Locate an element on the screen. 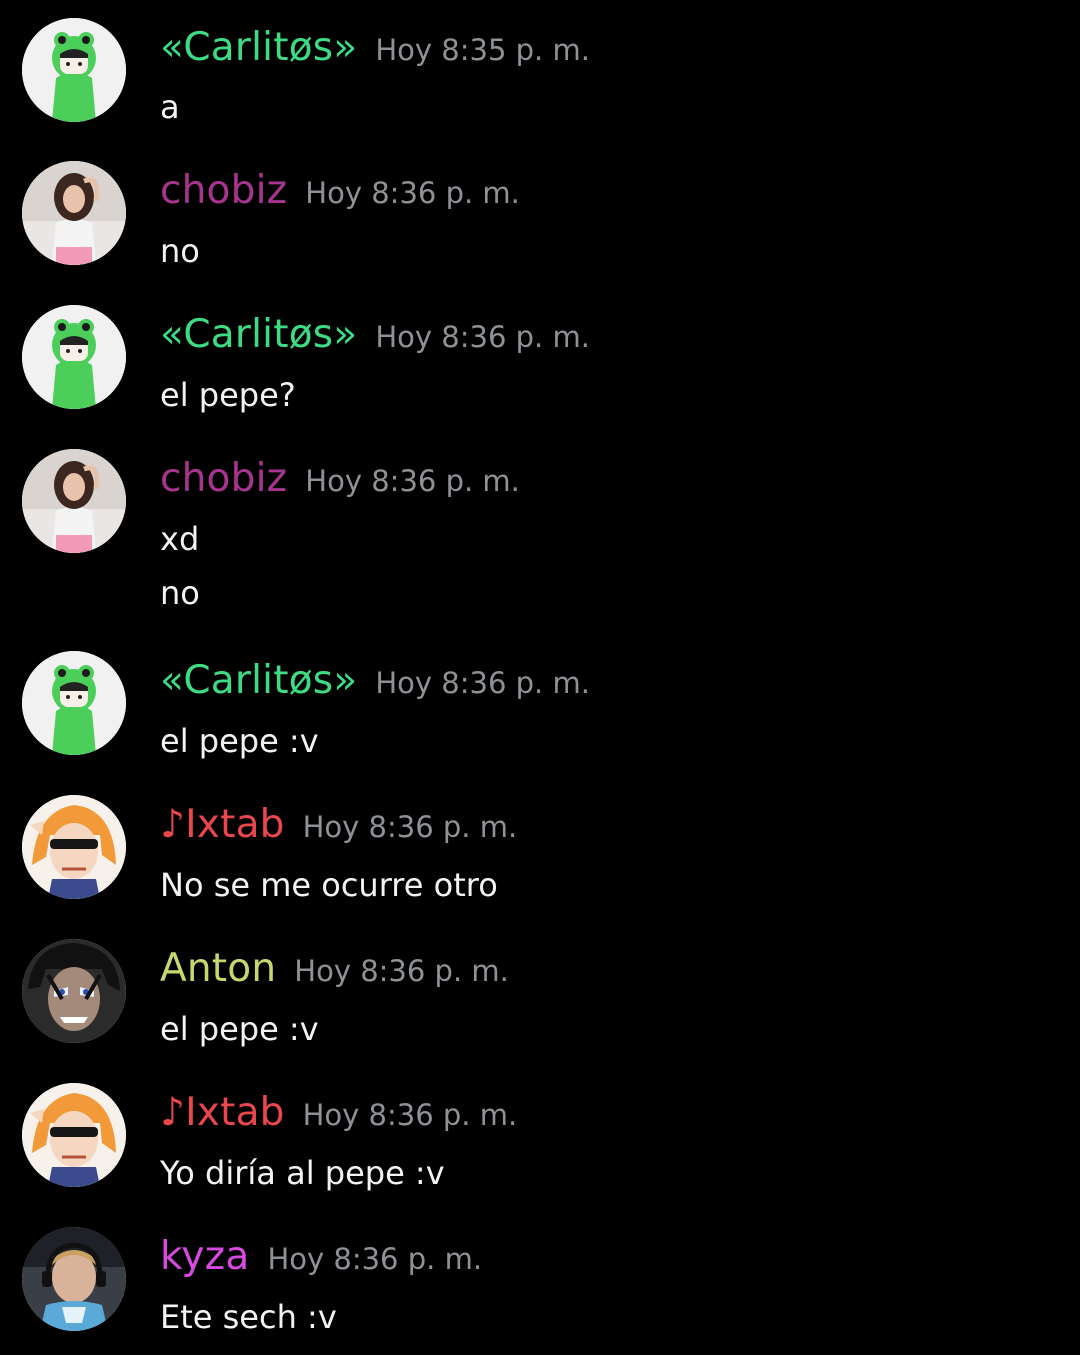 The height and width of the screenshot is (1355, 1080). message-header: Anton Hoy 8:36 p. m. is located at coordinates (334, 969).